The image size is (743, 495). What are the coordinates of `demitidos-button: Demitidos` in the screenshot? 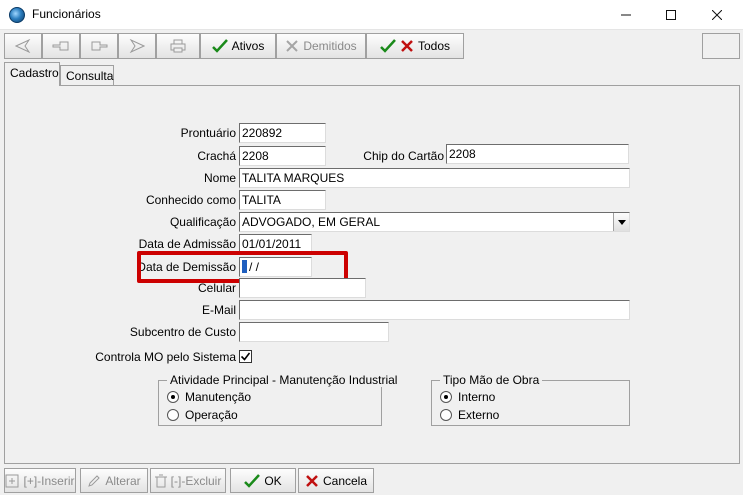 It's located at (321, 46).